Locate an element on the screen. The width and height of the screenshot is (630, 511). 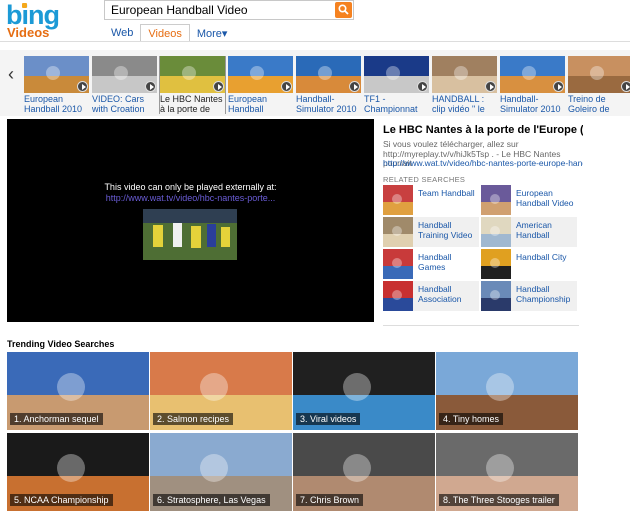
search-input is located at coordinates (218, 10).